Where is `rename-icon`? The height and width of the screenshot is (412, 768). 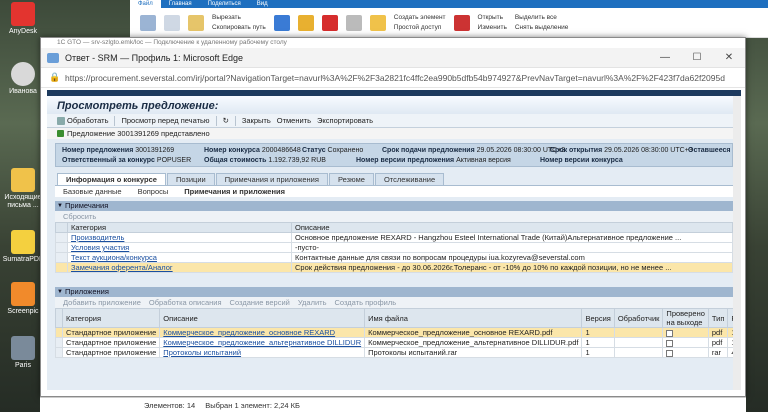 rename-icon is located at coordinates (353, 23).